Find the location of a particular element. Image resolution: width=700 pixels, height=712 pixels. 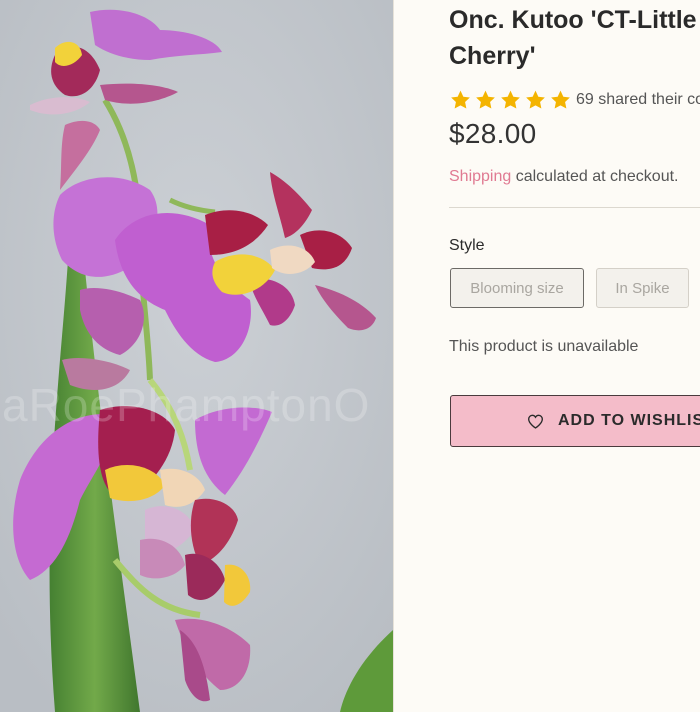

column-divider is located at coordinates (393, 356).